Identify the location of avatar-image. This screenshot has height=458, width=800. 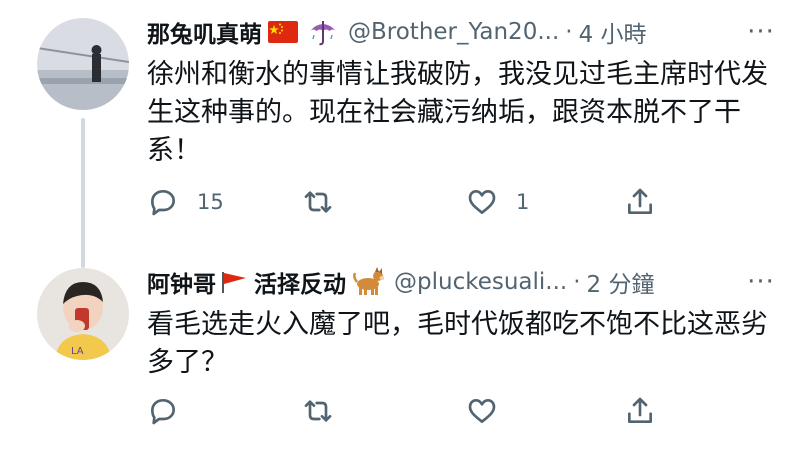
(83, 64).